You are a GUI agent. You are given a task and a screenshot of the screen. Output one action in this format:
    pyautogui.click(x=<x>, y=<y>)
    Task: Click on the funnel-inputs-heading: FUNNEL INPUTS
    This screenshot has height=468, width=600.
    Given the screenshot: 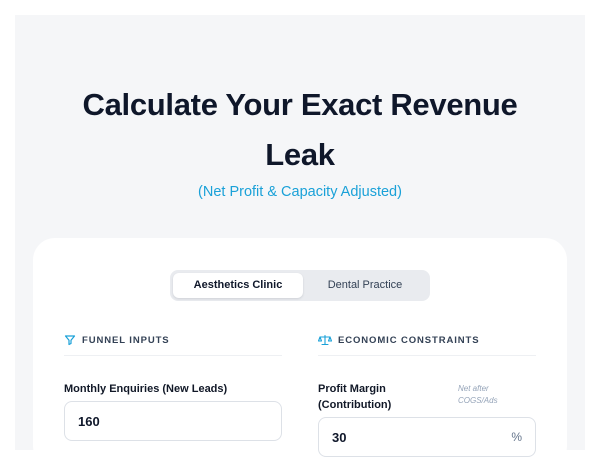 What is the action you would take?
    pyautogui.click(x=117, y=340)
    